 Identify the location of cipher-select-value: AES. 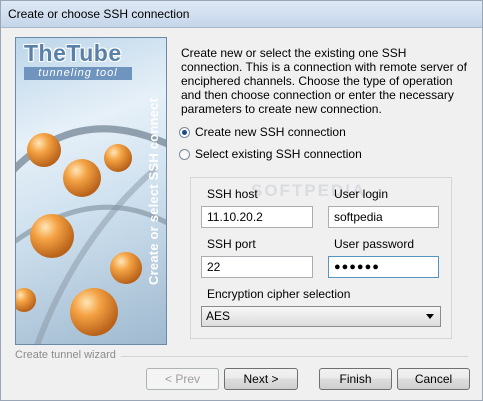
(218, 316).